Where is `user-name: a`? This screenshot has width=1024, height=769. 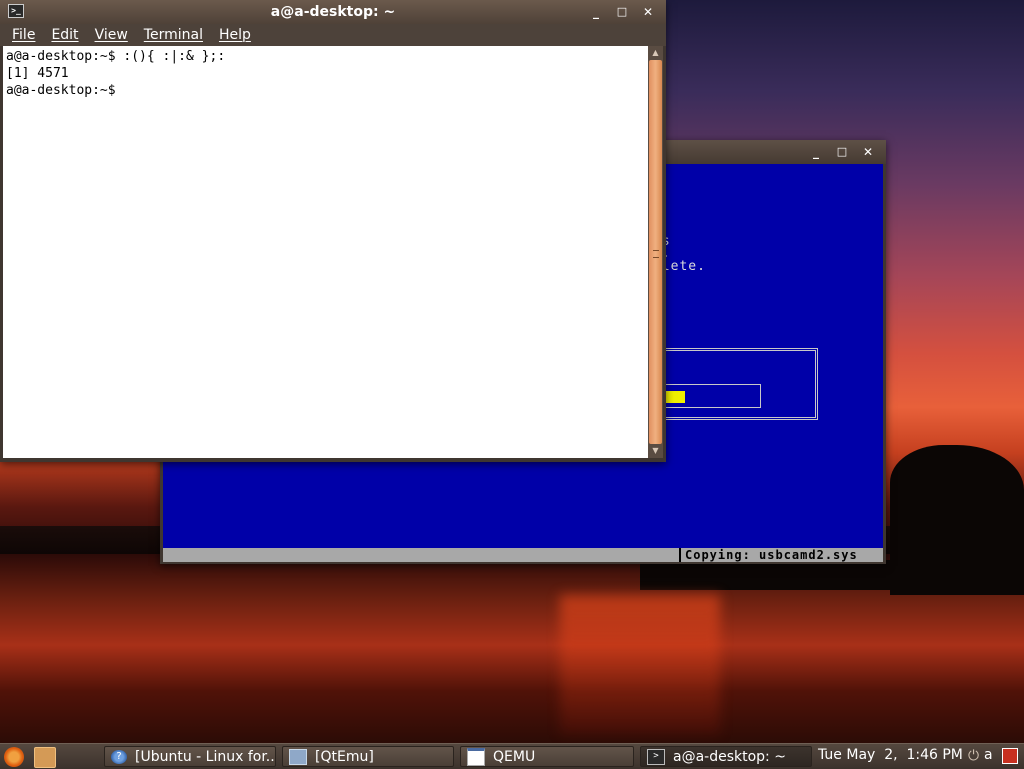 user-name: a is located at coordinates (988, 755).